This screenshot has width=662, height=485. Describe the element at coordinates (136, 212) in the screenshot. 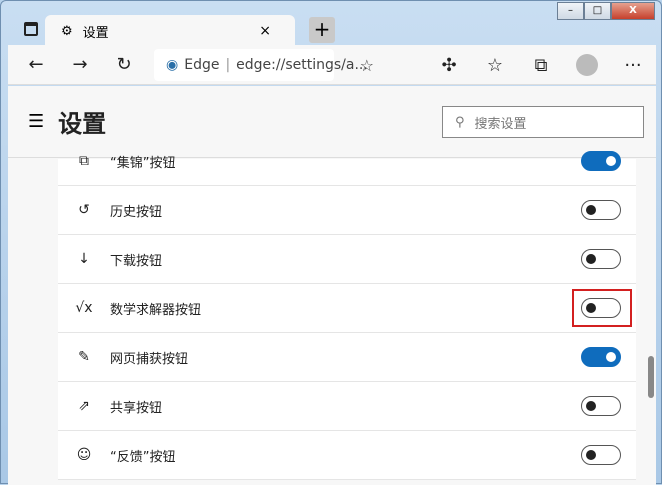

I see `setting-label: 历史按钮` at that location.